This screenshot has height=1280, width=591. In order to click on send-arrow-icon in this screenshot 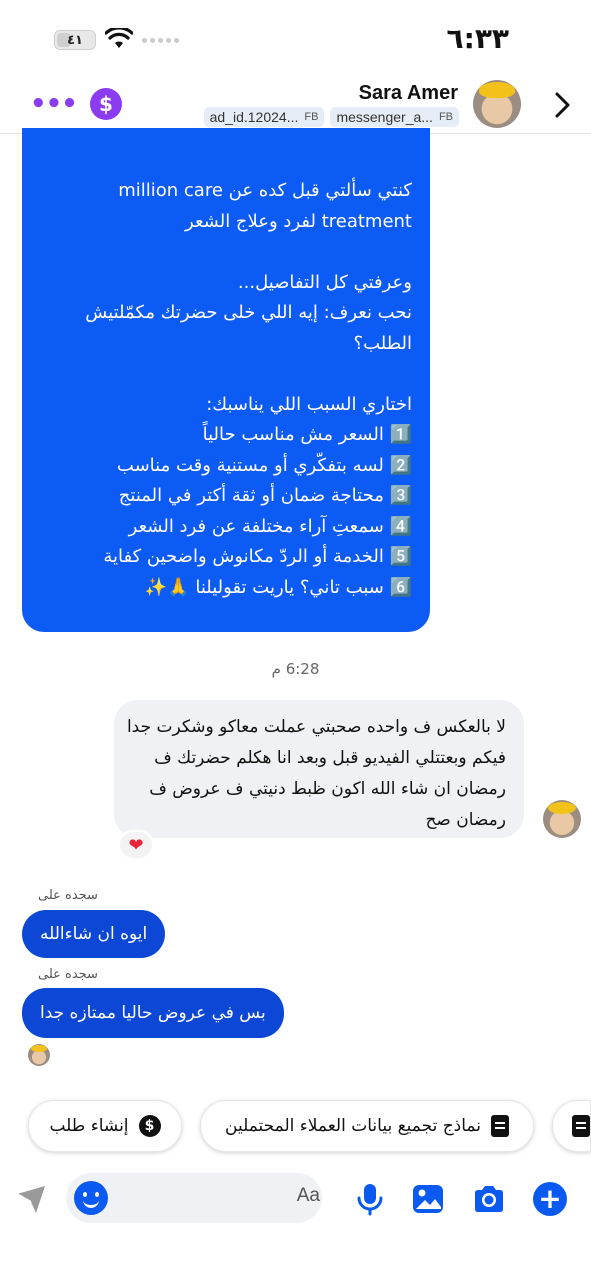, I will do `click(31, 1199)`.